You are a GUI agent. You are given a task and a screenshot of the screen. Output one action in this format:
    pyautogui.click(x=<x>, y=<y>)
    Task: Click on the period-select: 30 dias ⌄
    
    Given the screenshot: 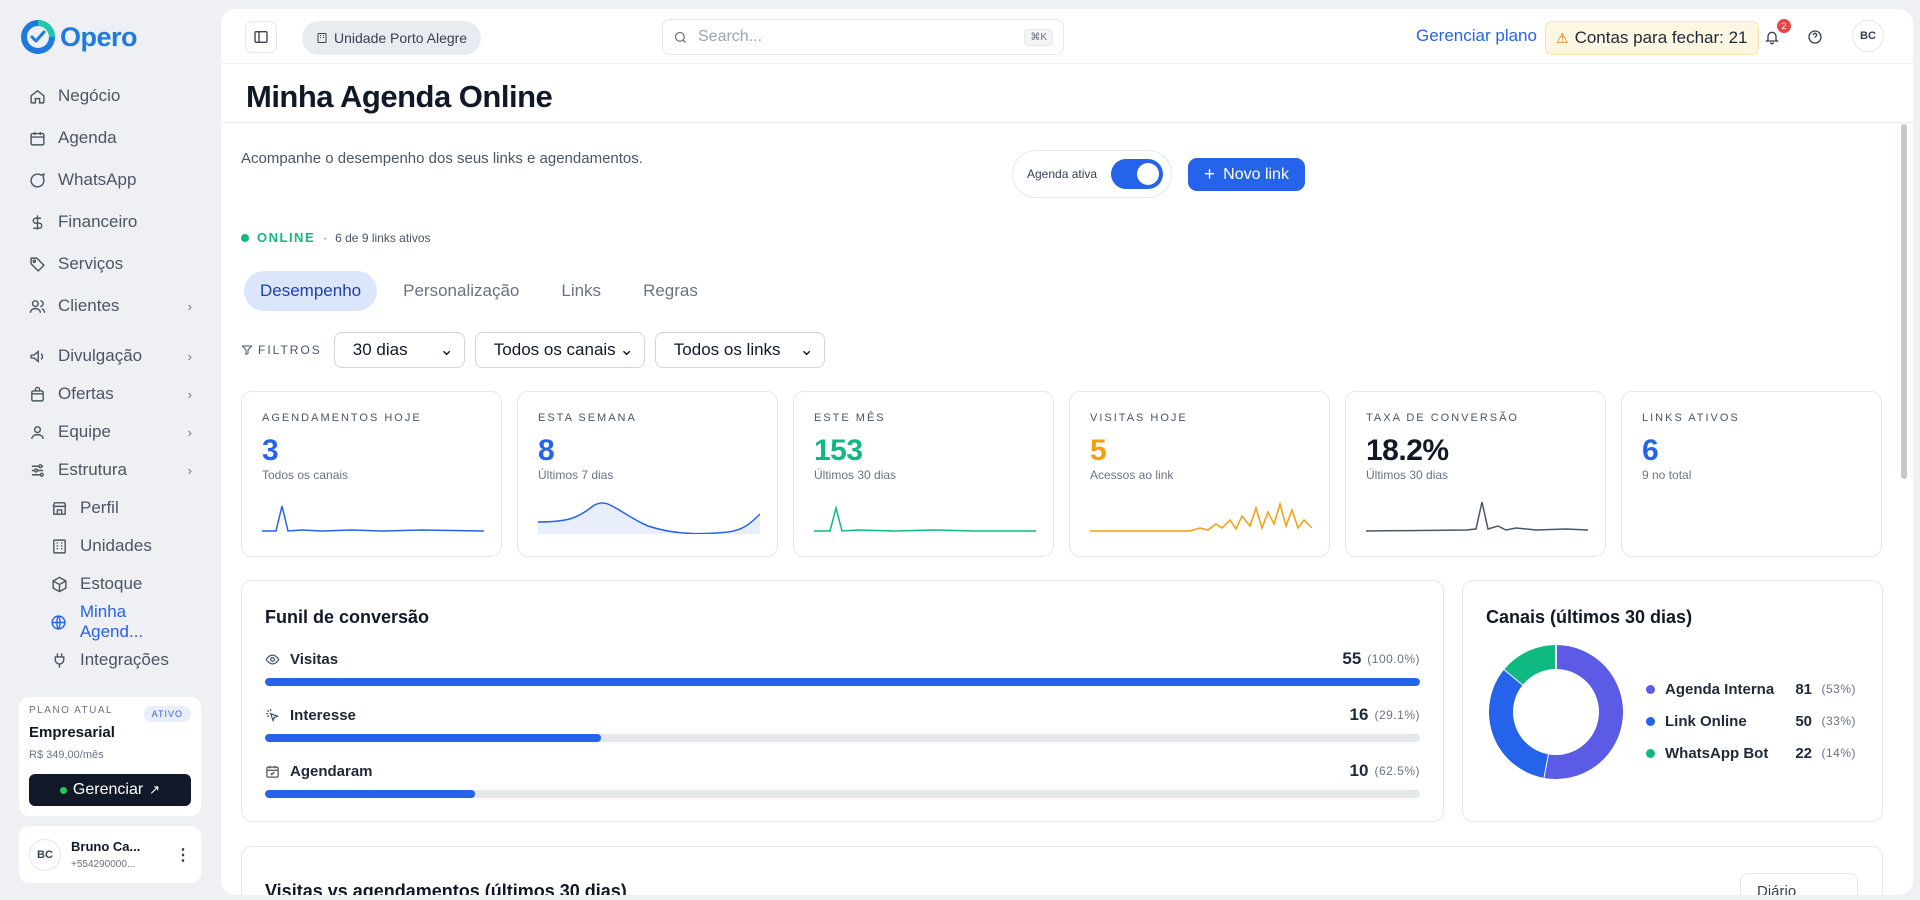 What is the action you would take?
    pyautogui.click(x=399, y=350)
    